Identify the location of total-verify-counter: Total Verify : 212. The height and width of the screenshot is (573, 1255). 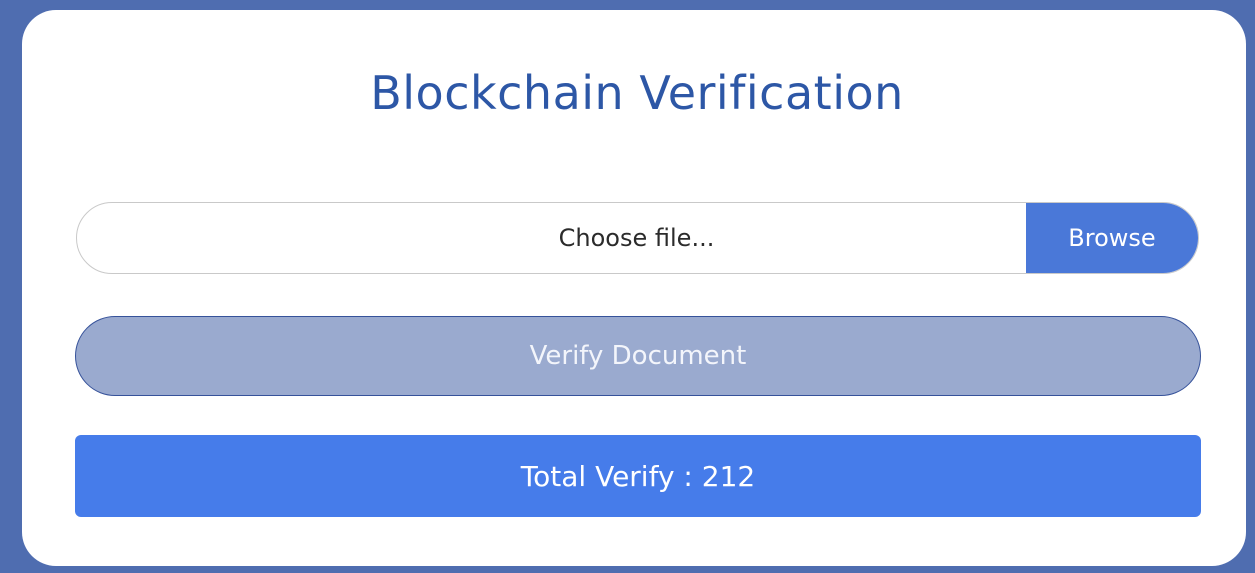
(638, 476).